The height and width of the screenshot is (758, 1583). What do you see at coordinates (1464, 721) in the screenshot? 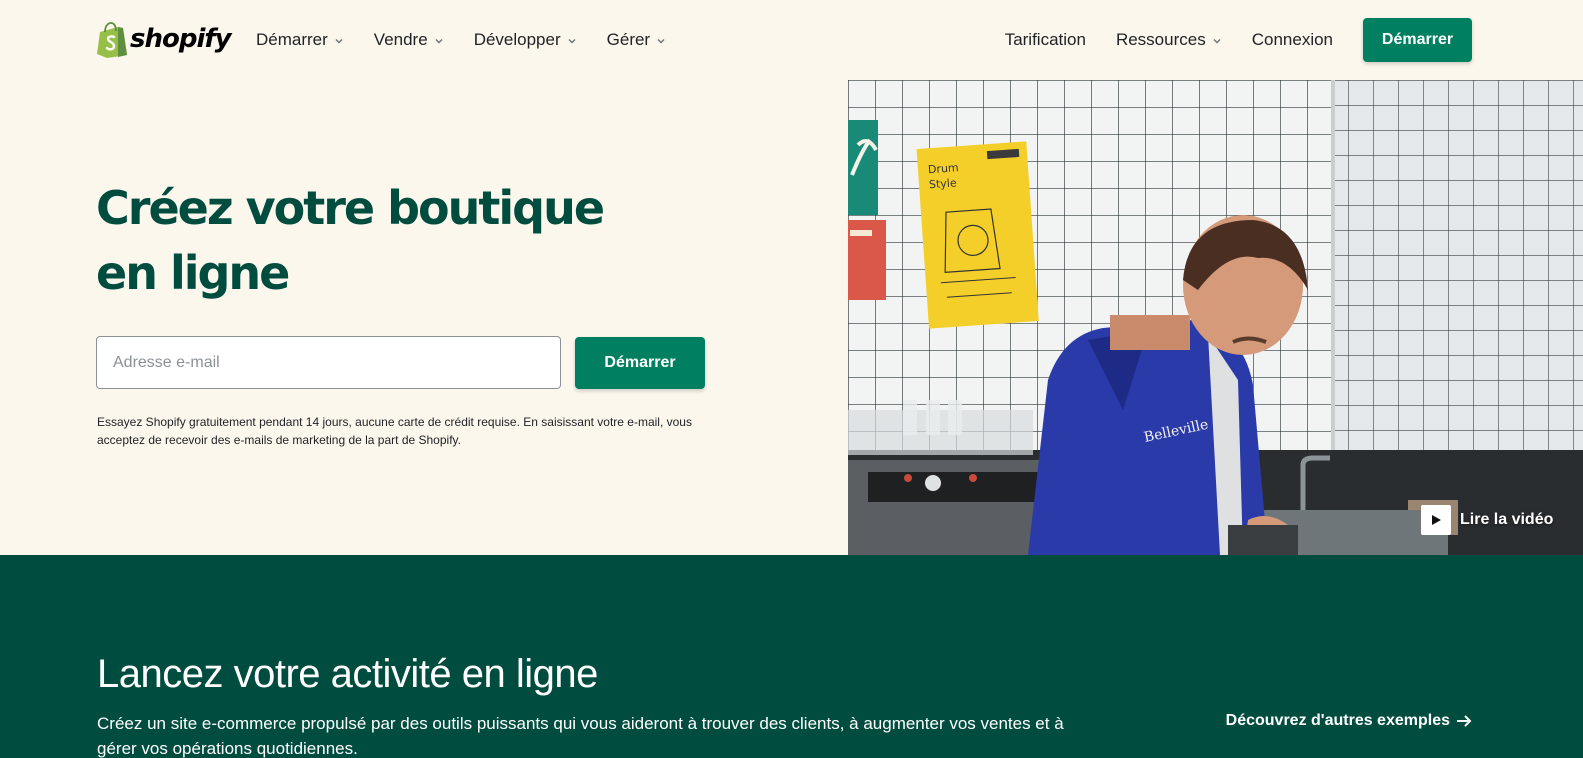
I see `arrow-right-icon` at bounding box center [1464, 721].